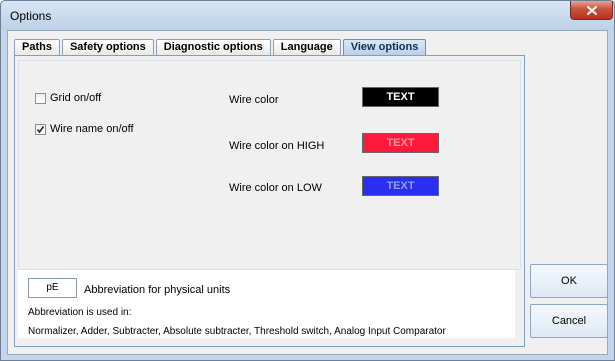 The height and width of the screenshot is (361, 615). Describe the element at coordinates (157, 290) in the screenshot. I see `abbreviation-label: Abbreviation for physical units` at that location.